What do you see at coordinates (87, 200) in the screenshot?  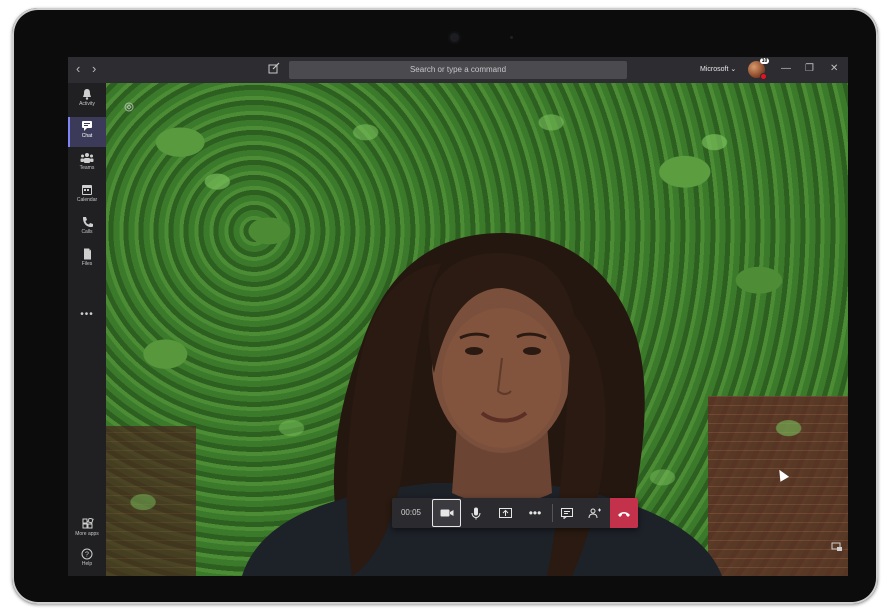 I see `rail-label: Calendar` at bounding box center [87, 200].